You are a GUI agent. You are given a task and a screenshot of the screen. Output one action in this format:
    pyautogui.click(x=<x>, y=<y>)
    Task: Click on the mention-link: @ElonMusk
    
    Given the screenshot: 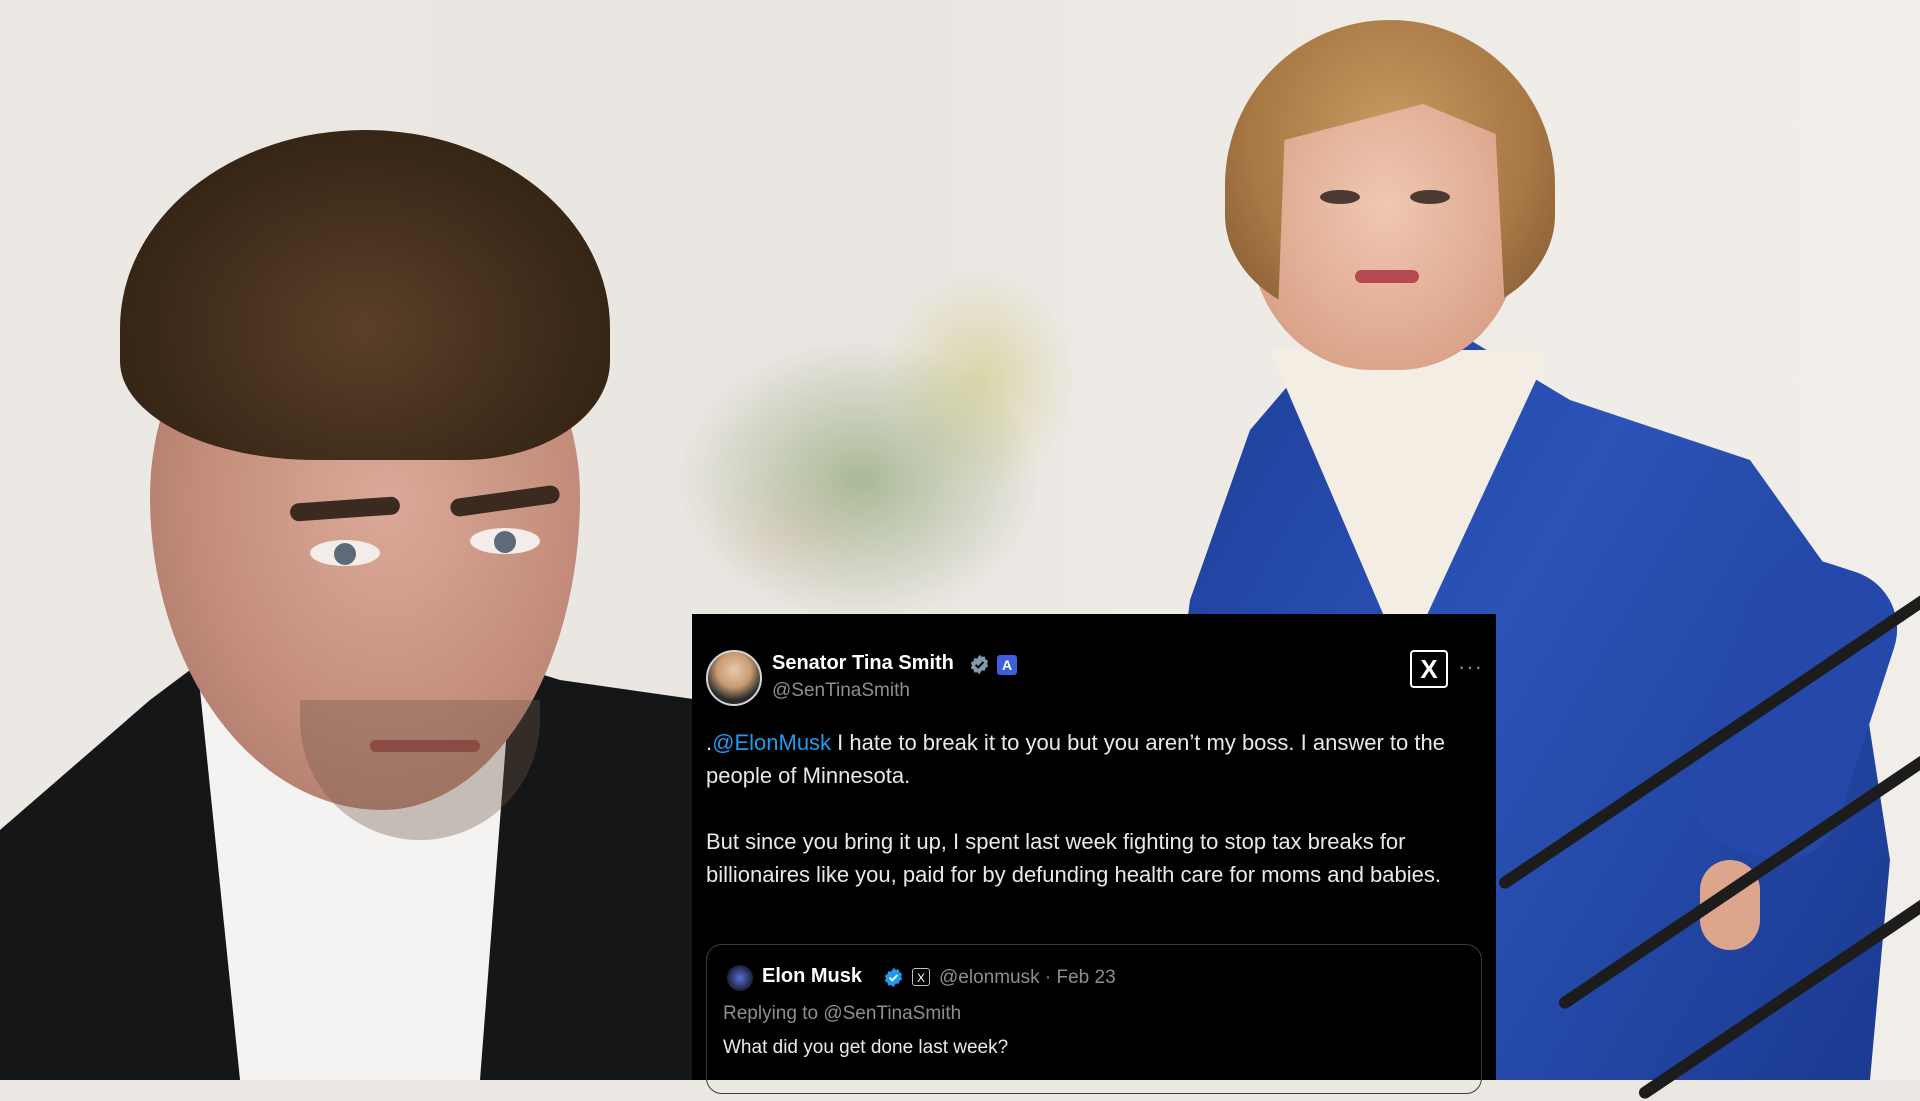 What is the action you would take?
    pyautogui.click(x=771, y=742)
    